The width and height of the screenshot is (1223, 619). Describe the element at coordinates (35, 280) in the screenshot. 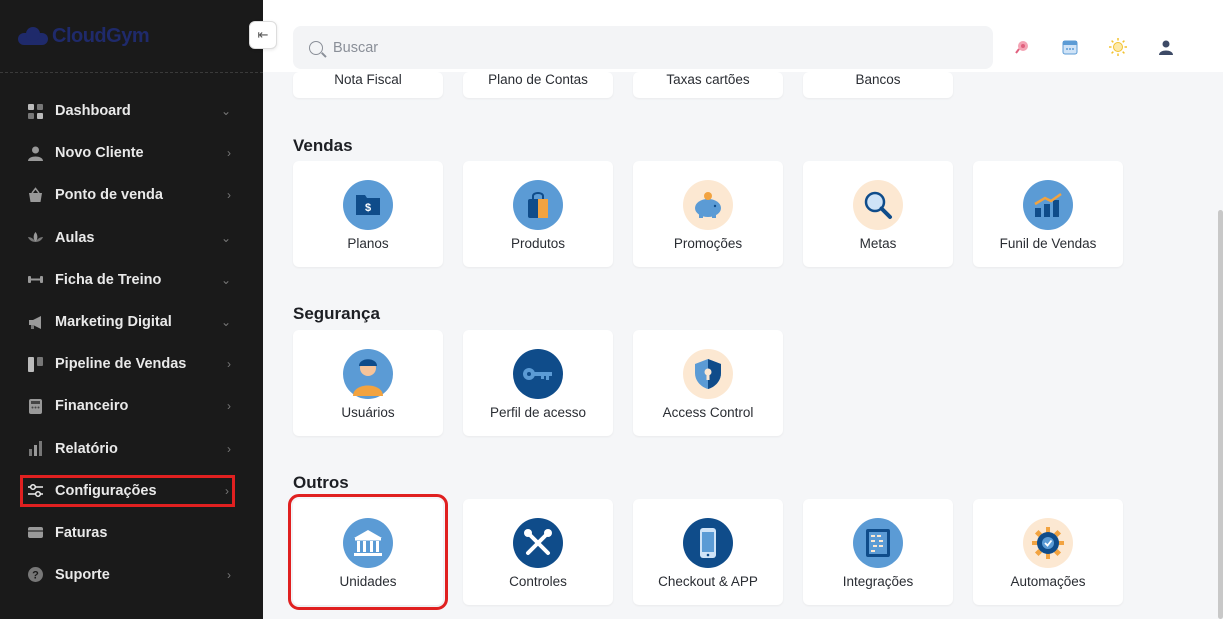

I see `dumbbell-icon` at that location.